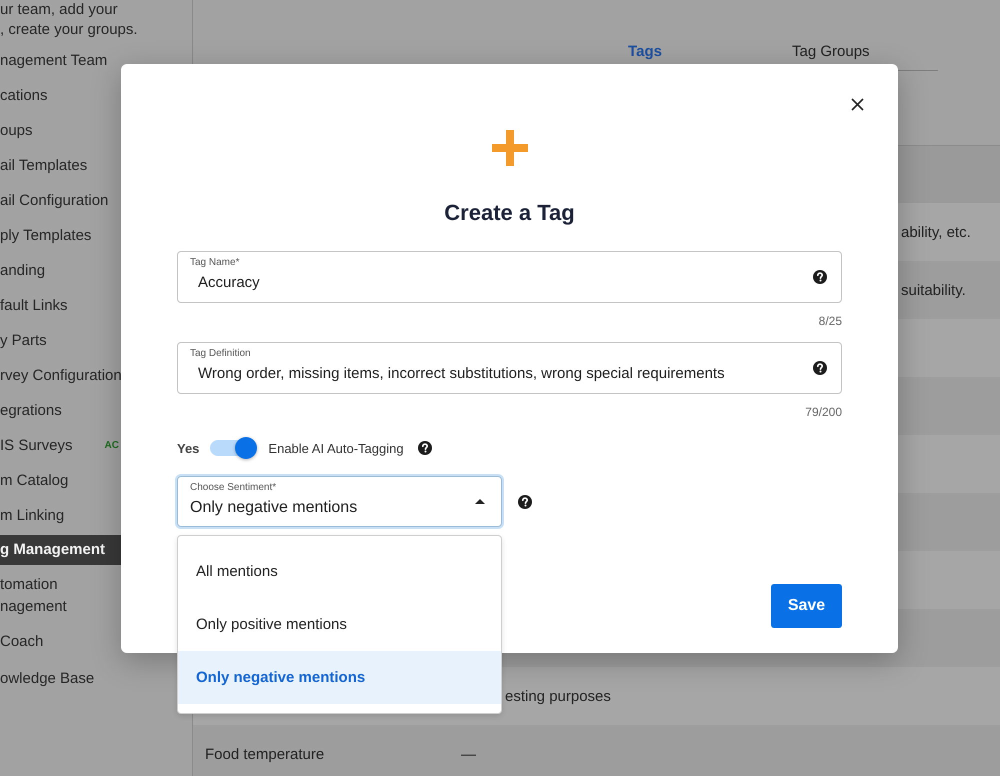 This screenshot has height=776, width=1000. Describe the element at coordinates (36, 445) in the screenshot. I see `sidebar-item: IS Surveys` at that location.